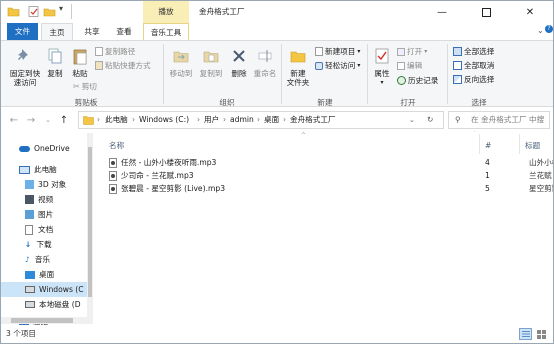  What do you see at coordinates (525, 334) in the screenshot?
I see `details-view-icon` at bounding box center [525, 334].